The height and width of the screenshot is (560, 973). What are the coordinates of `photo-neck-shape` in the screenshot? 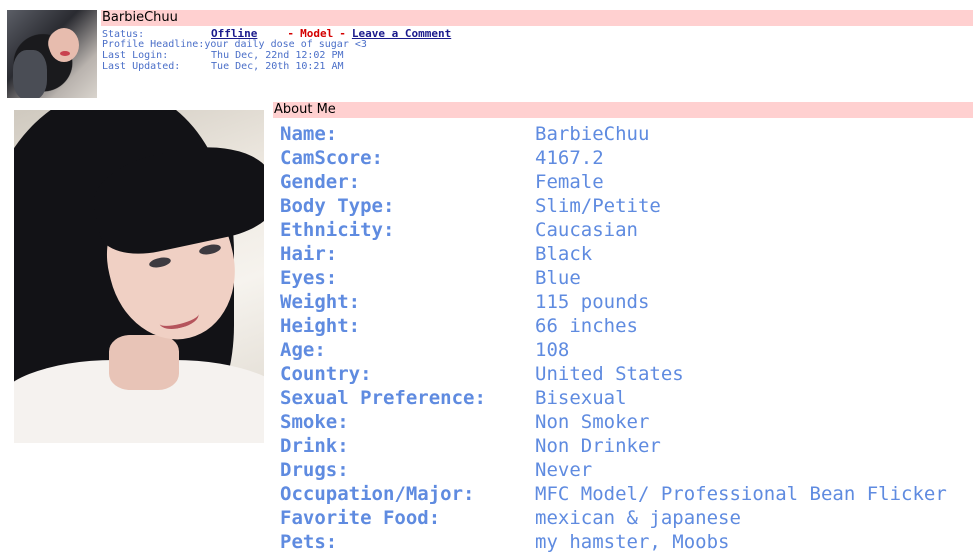 It's located at (144, 362).